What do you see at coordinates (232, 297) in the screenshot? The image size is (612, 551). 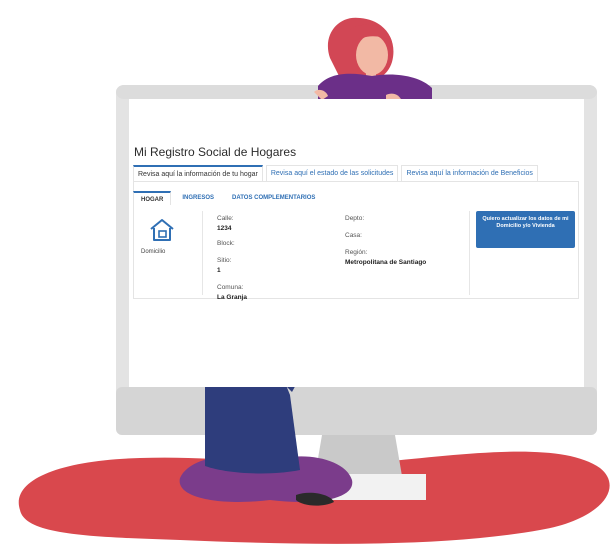 I see `comuna-value: La Granja` at bounding box center [232, 297].